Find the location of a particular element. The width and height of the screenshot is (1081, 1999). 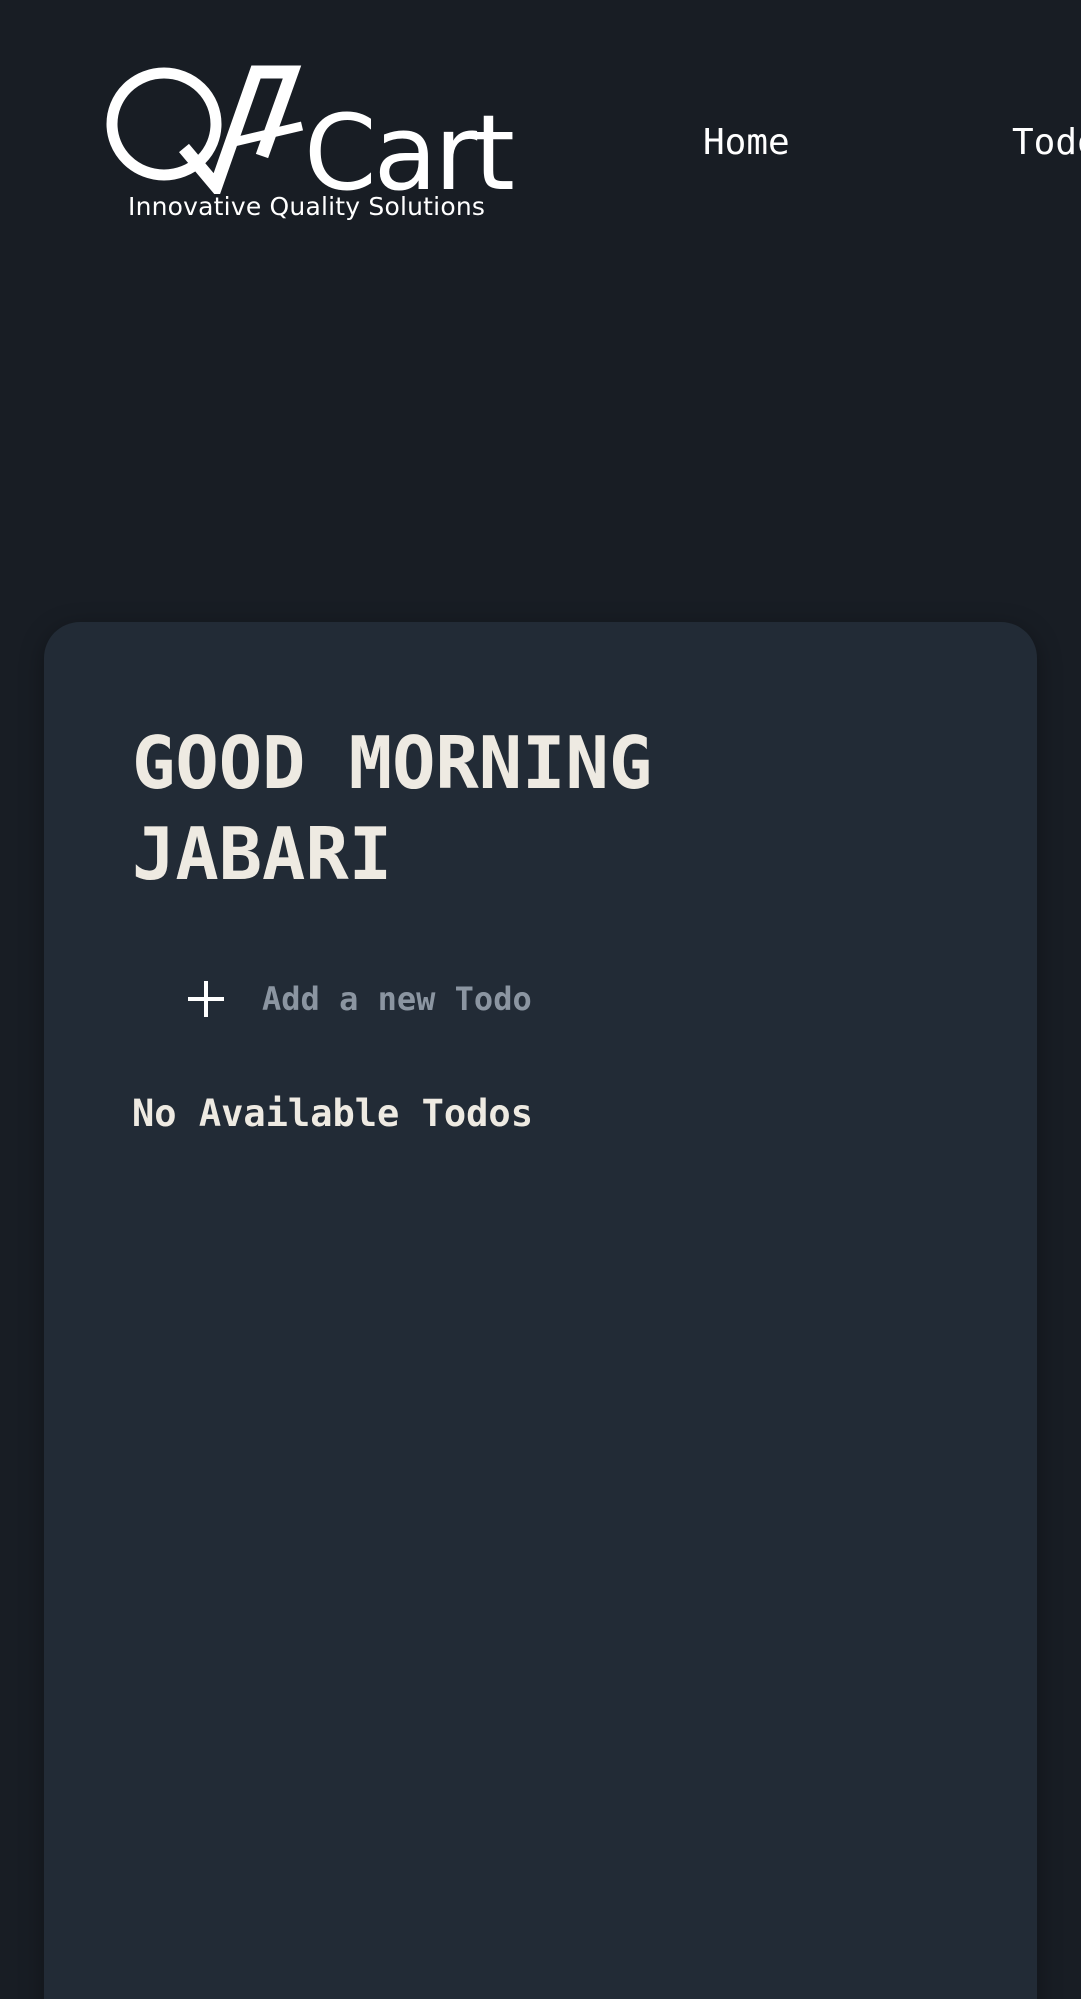

qacart-logo: Cart Innovative Quality Solutions is located at coordinates (311, 148).